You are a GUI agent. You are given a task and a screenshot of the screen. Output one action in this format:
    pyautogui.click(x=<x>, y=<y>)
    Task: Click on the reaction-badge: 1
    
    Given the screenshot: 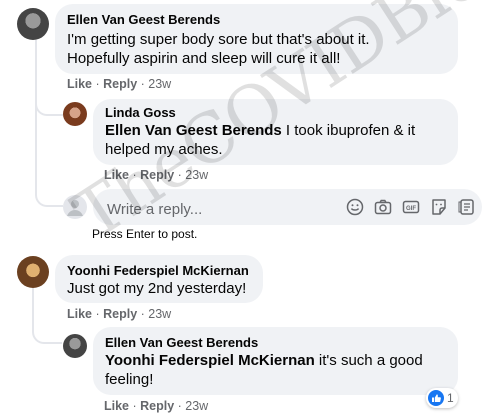 What is the action you would take?
    pyautogui.click(x=442, y=398)
    